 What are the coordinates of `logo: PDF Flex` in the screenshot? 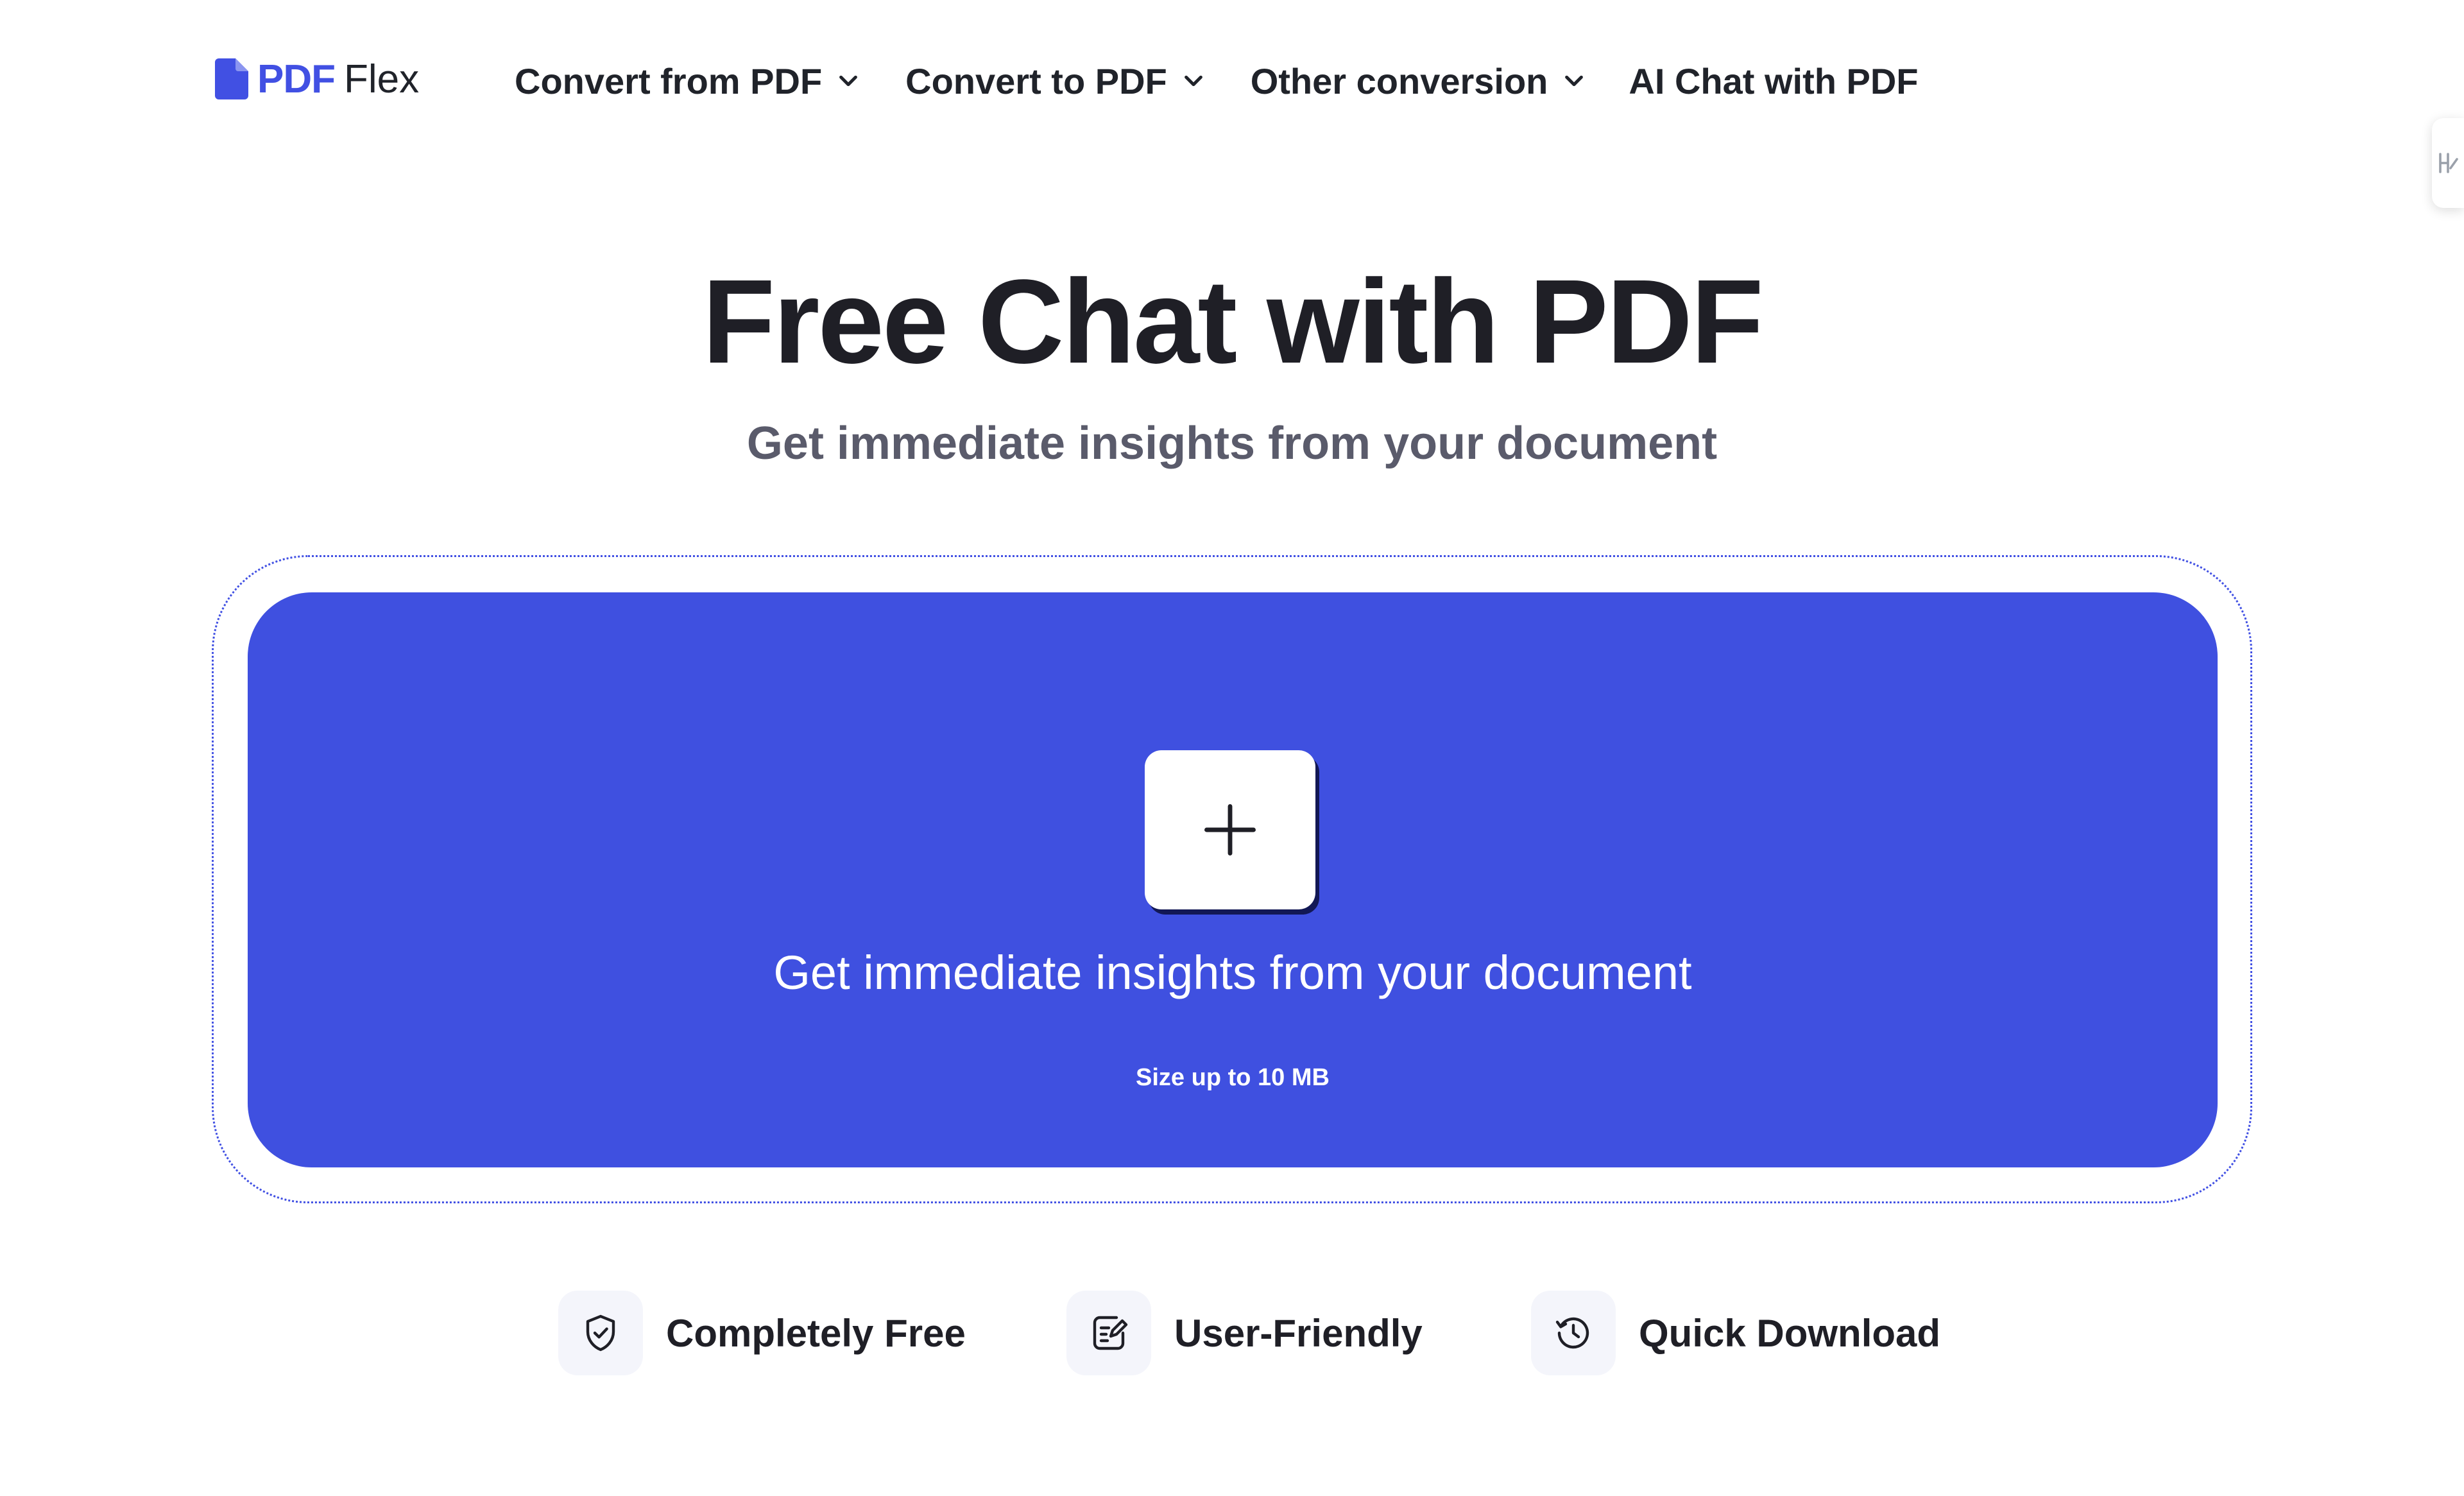 It's located at (317, 78).